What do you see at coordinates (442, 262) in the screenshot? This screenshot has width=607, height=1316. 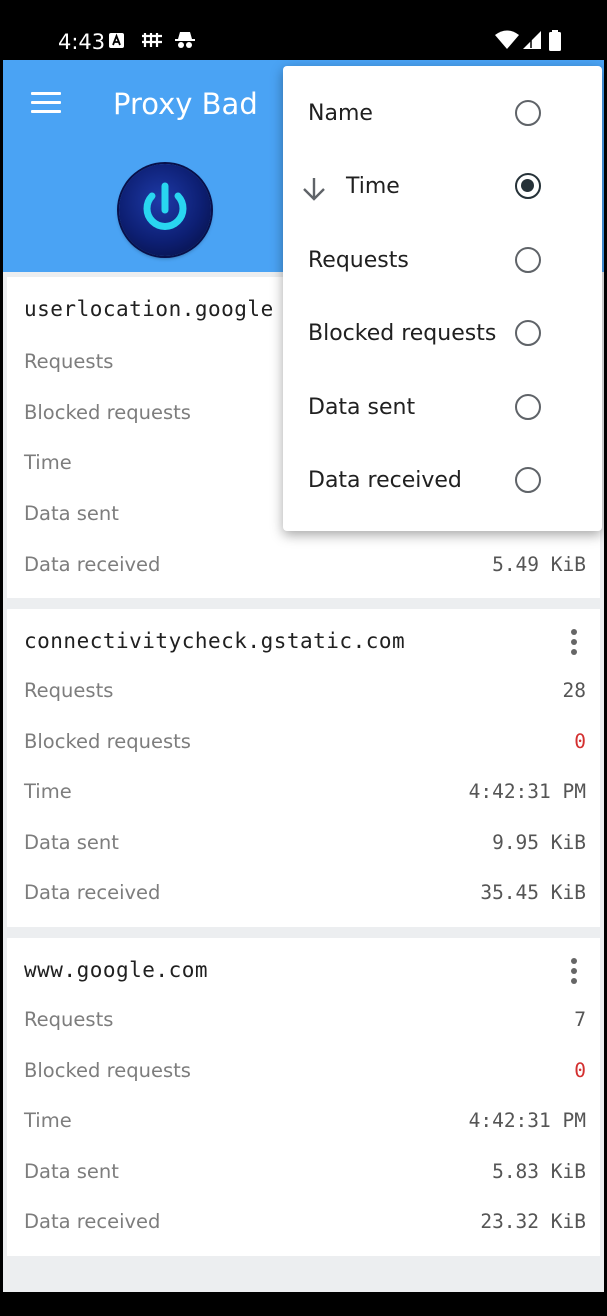 I see `sort-option-requests: Requests` at bounding box center [442, 262].